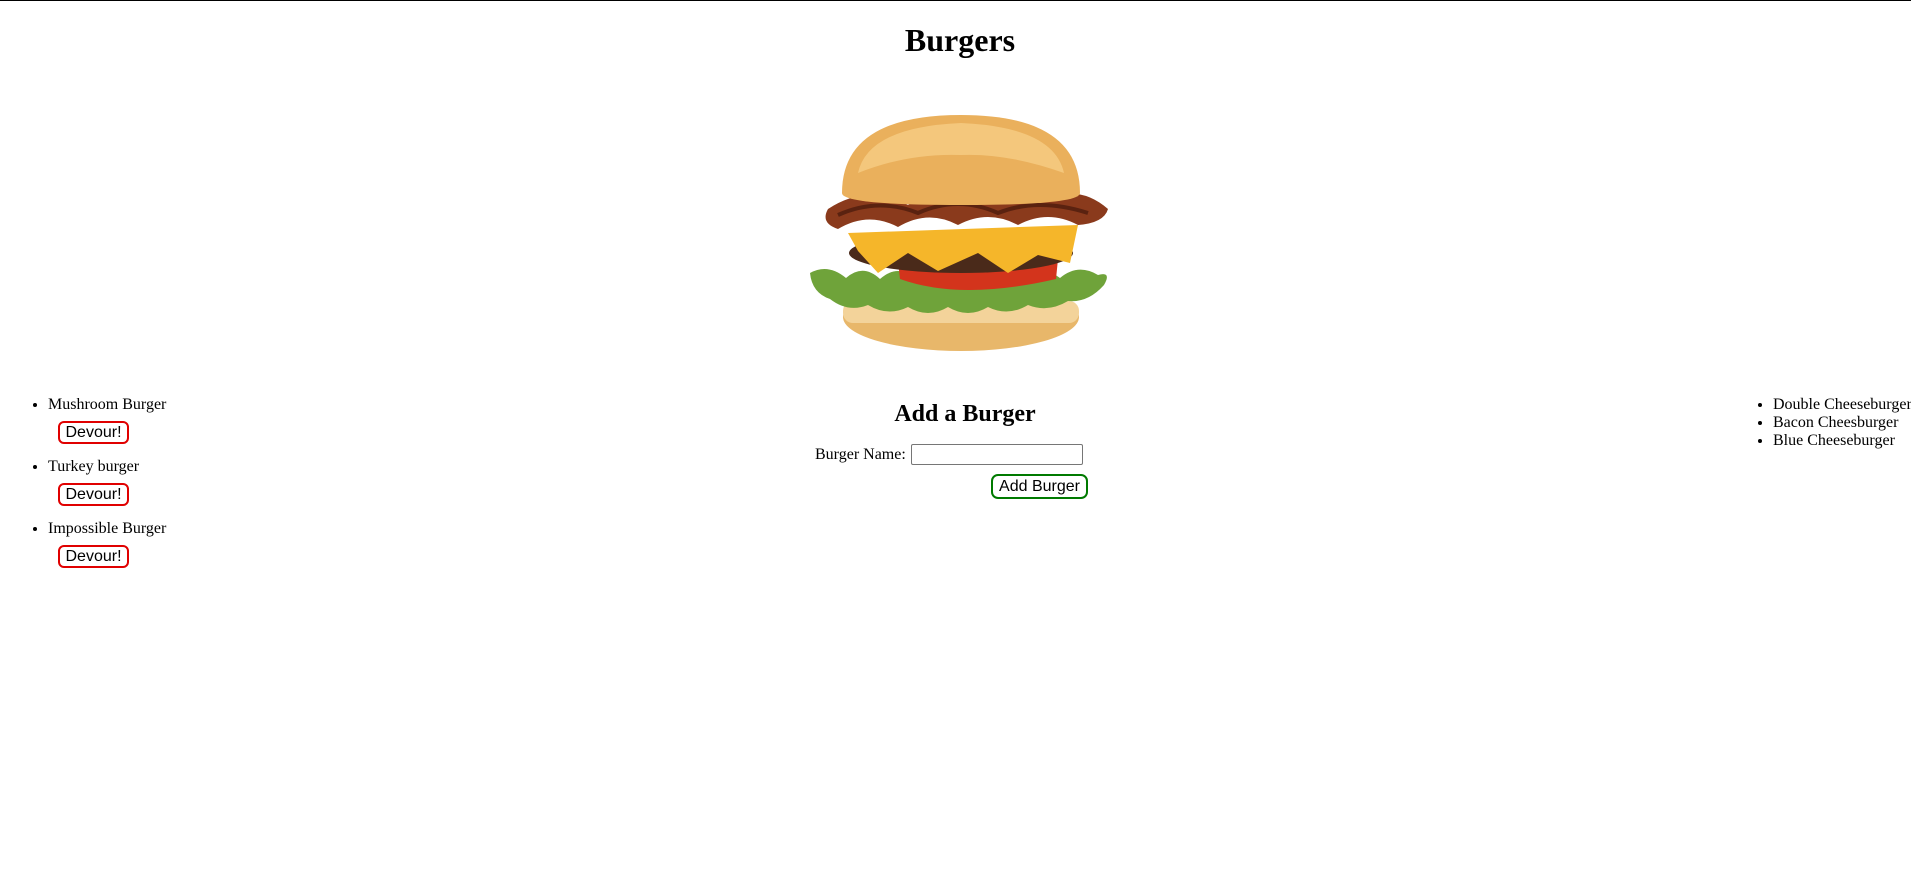 Image resolution: width=1911 pixels, height=885 pixels. I want to click on list-item: Mushroom Burger Devour!, so click(224, 426).